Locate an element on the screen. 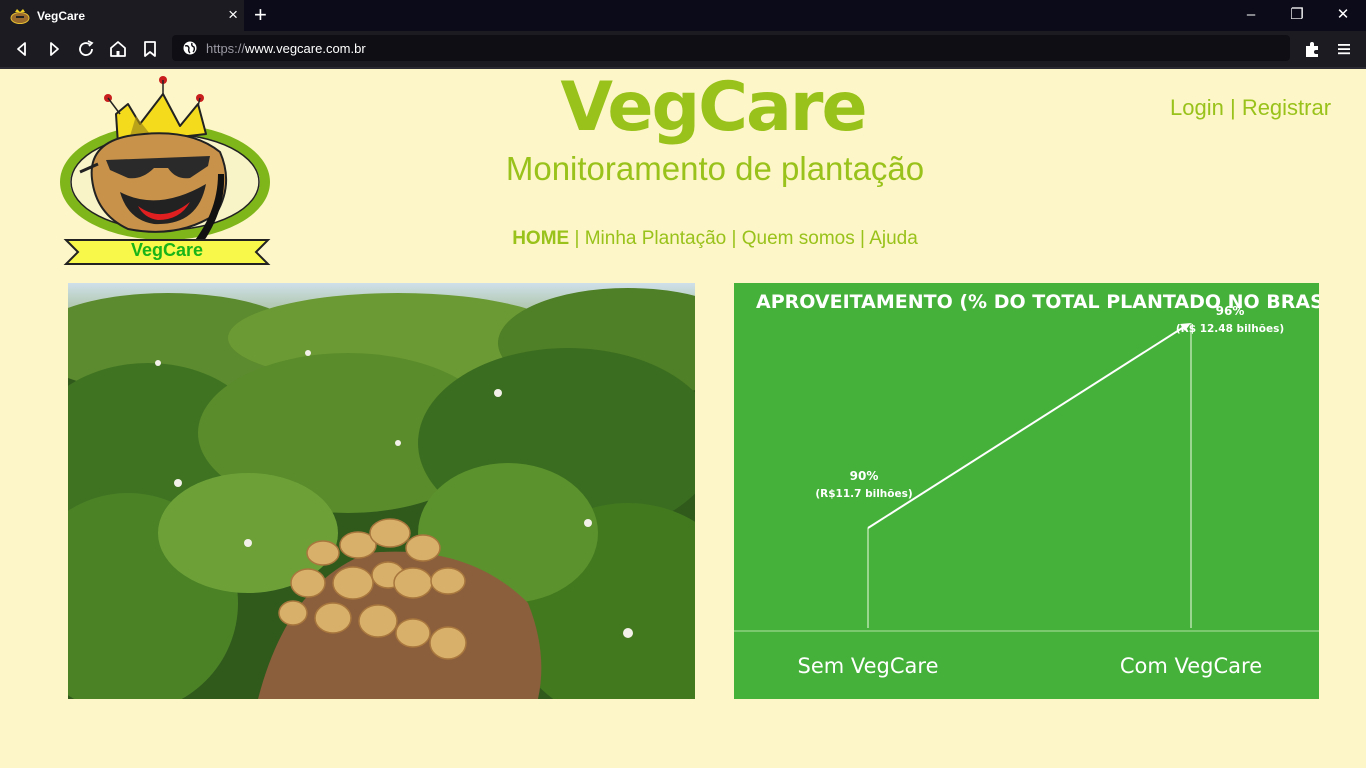  address-bar: https:// www.vegcare.com.br is located at coordinates (731, 48).